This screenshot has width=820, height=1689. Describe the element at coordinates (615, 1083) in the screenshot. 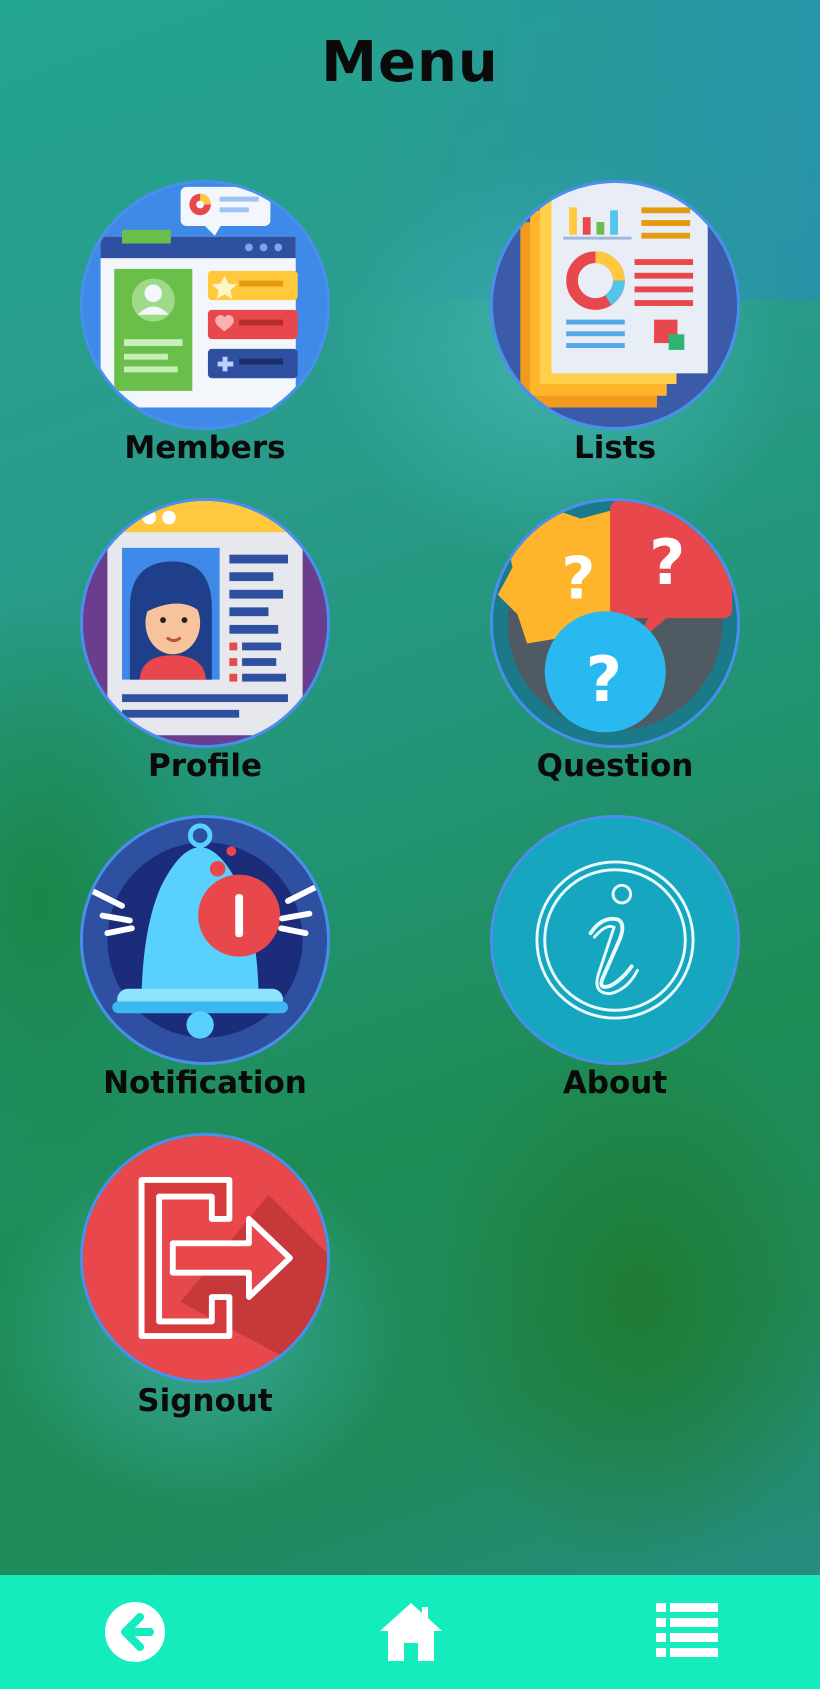

I see `about-label: About` at that location.